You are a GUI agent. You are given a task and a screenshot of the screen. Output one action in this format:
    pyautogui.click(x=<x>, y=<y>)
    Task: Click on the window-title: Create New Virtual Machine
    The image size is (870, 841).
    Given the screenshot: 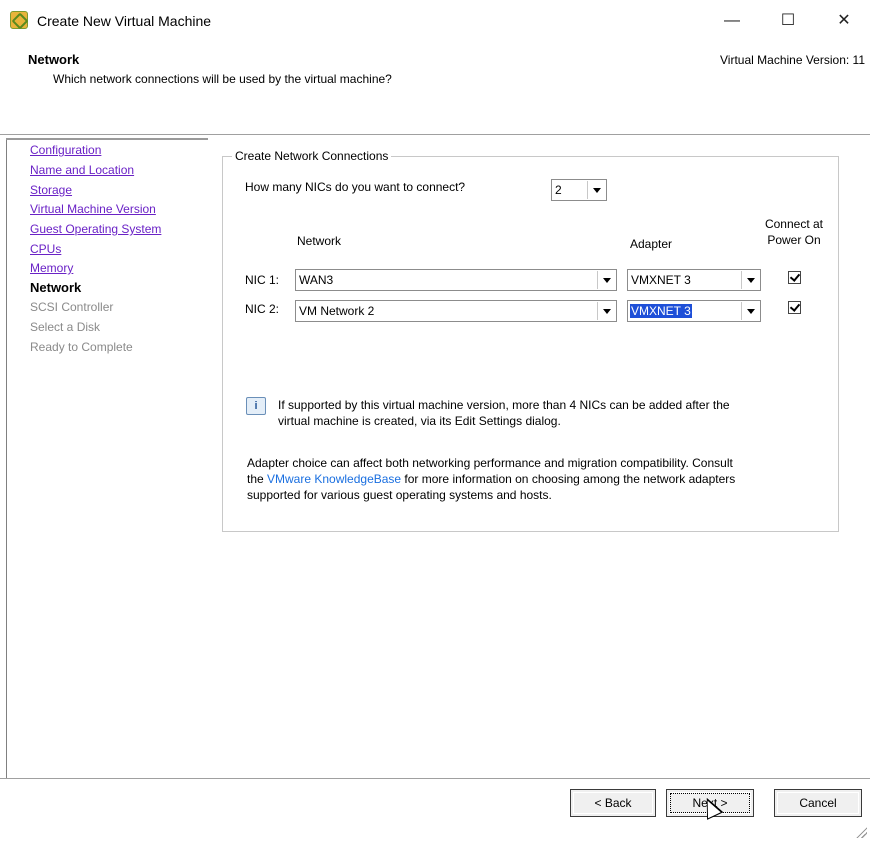 What is the action you would take?
    pyautogui.click(x=124, y=21)
    